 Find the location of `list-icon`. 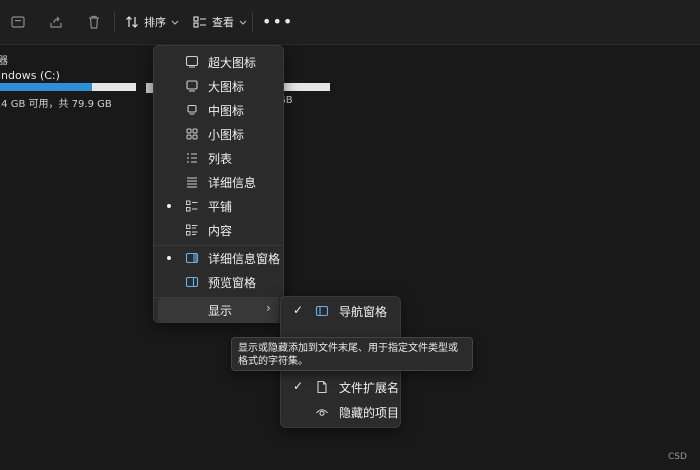

list-icon is located at coordinates (192, 158).